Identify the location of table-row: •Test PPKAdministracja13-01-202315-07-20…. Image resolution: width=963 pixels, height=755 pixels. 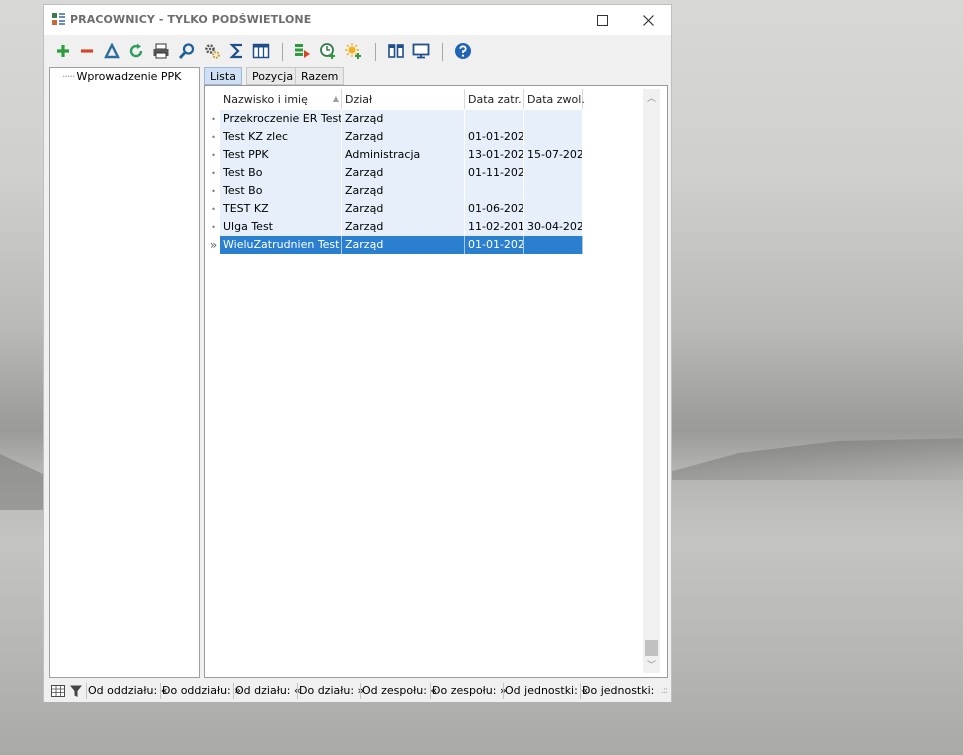
(395, 155).